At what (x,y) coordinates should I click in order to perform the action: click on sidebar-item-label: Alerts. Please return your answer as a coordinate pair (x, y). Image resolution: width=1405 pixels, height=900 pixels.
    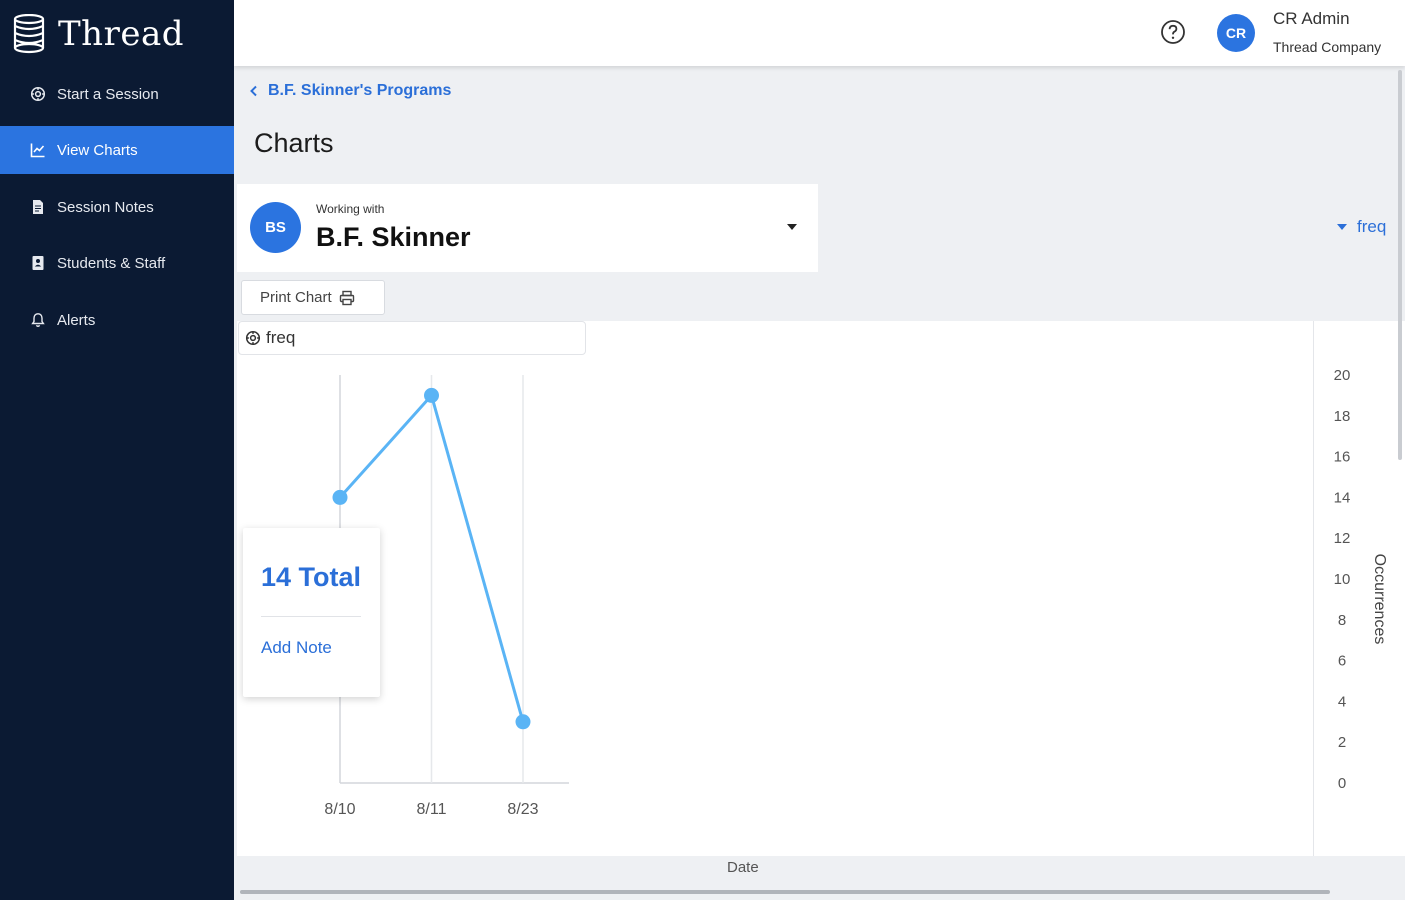
    Looking at the image, I should click on (76, 320).